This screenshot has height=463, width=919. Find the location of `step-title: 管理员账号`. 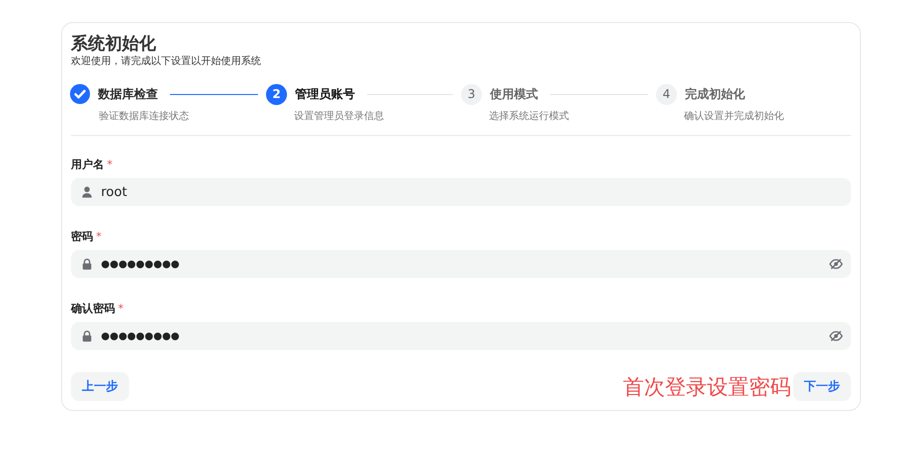

step-title: 管理员账号 is located at coordinates (325, 94).